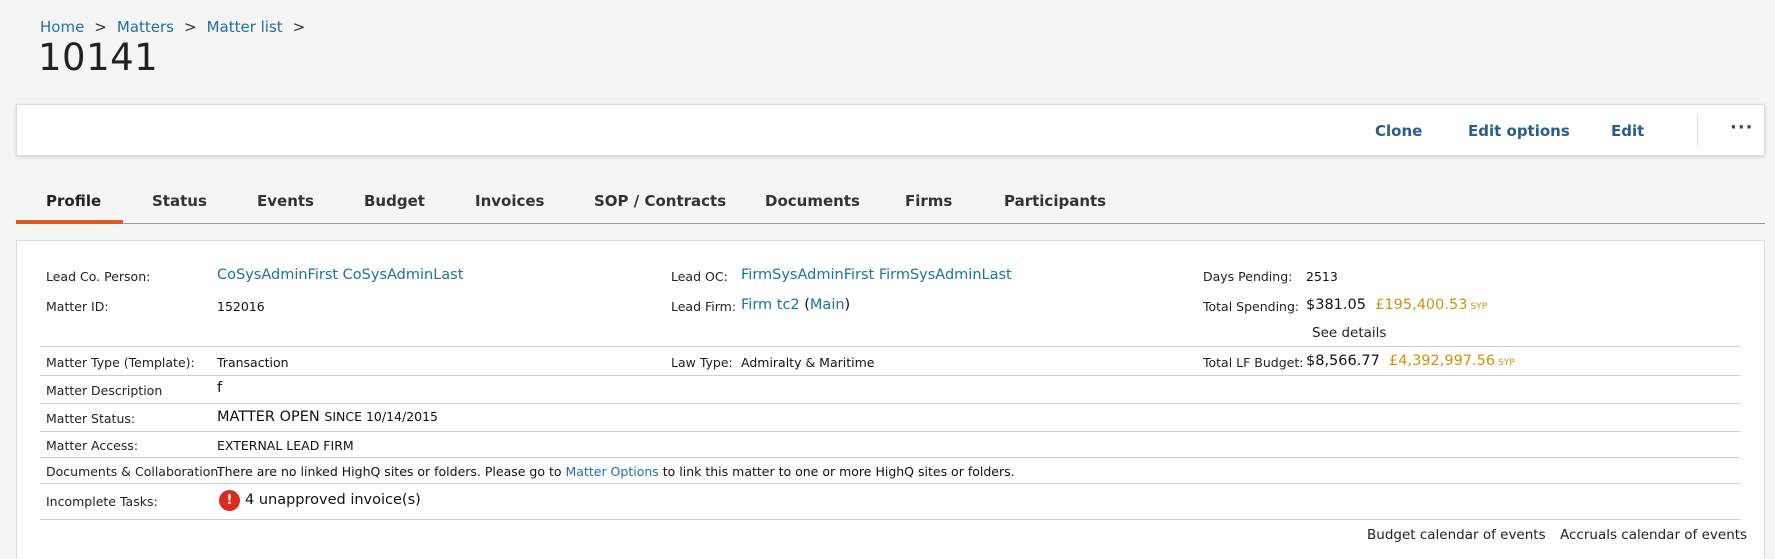 The image size is (1775, 559). I want to click on law-type-value: Admiralty & Maritime, so click(808, 362).